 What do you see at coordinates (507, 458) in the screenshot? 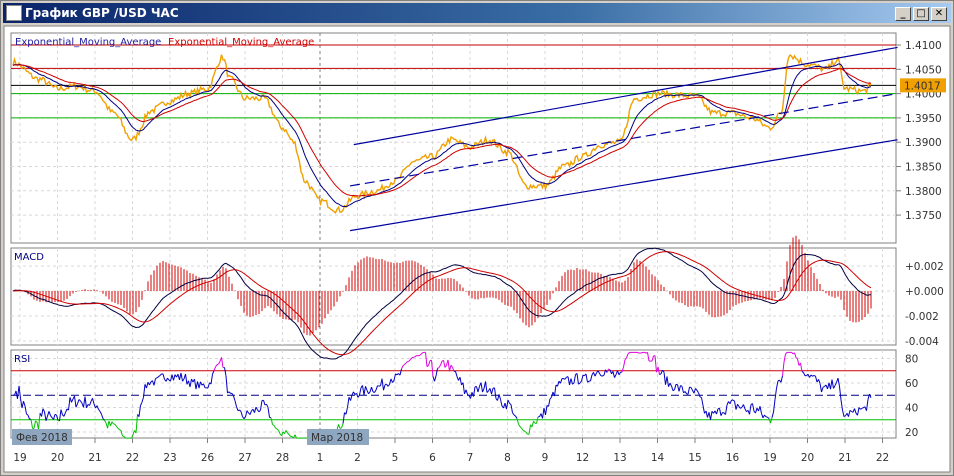
I see `date-label: 8` at bounding box center [507, 458].